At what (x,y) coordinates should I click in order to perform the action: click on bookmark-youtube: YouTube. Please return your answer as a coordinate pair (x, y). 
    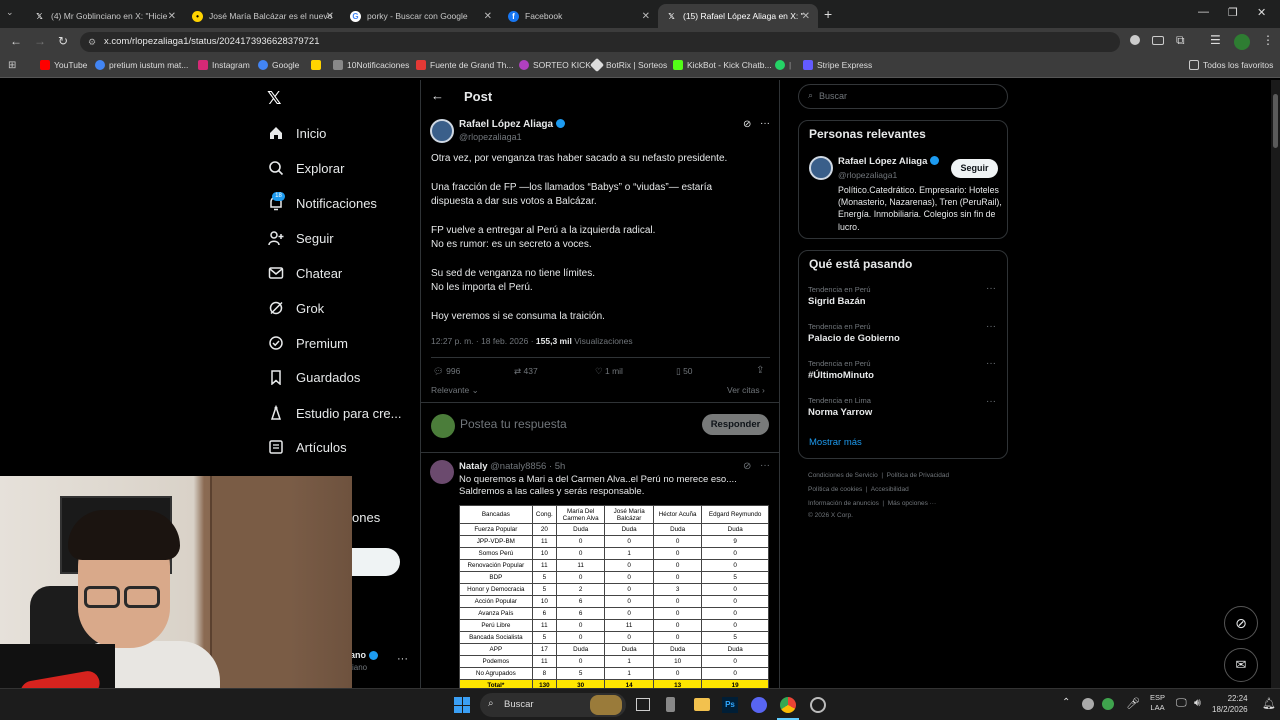
    Looking at the image, I should click on (63, 65).